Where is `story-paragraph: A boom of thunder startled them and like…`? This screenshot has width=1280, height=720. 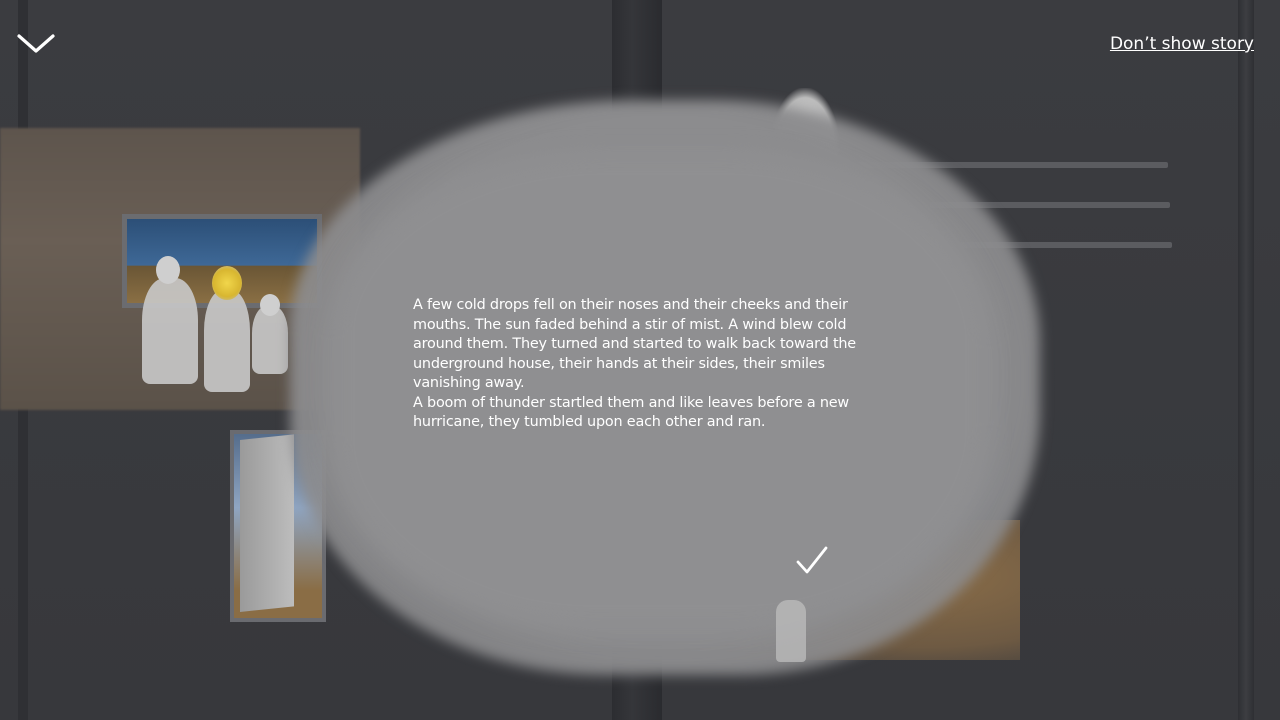
story-paragraph: A boom of thunder startled them and like… is located at coordinates (631, 412).